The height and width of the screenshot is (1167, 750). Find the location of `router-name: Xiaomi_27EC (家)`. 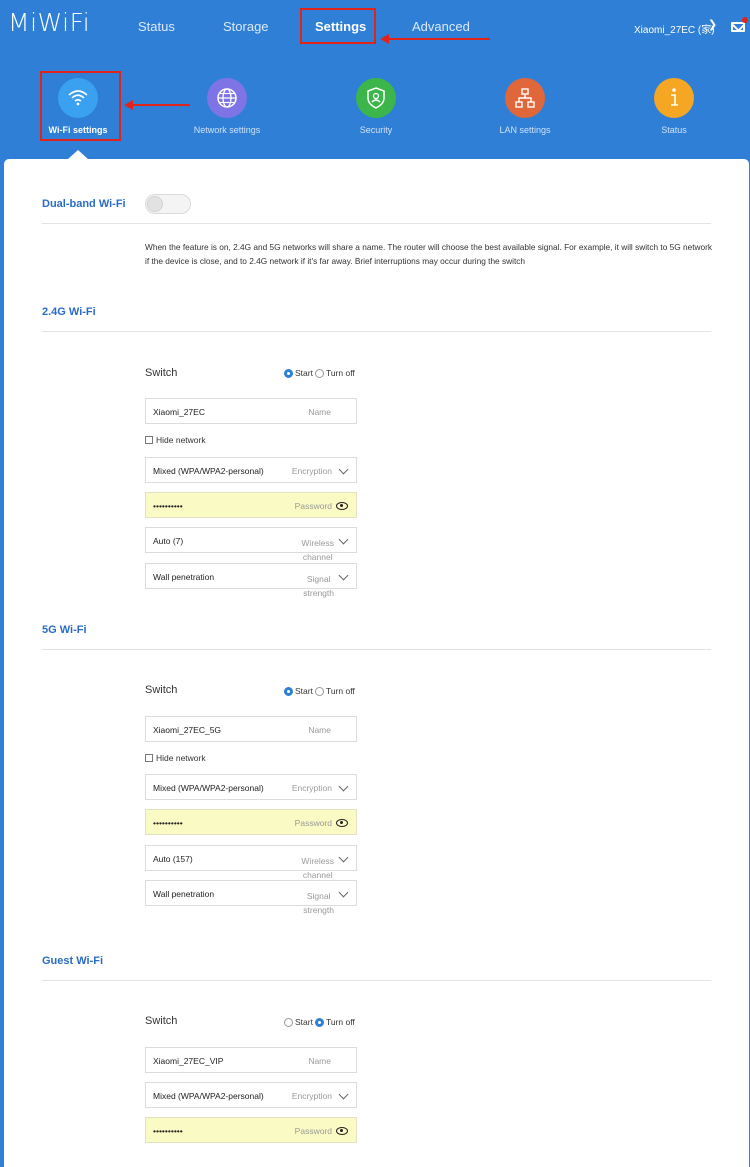

router-name: Xiaomi_27EC (家) is located at coordinates (674, 28).